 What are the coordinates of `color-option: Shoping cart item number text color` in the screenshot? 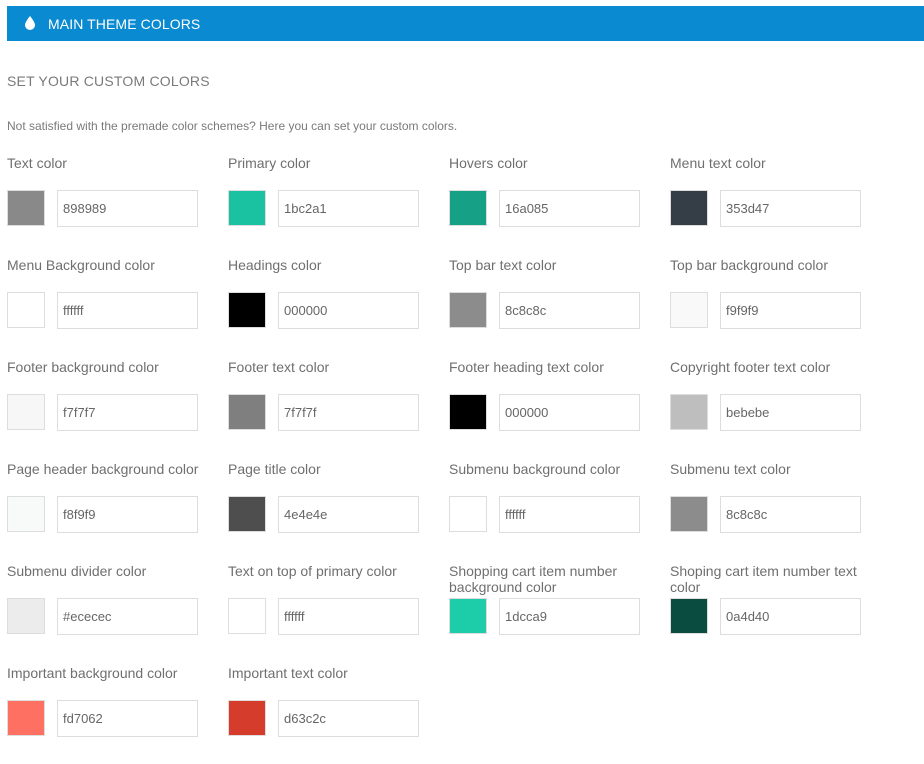 It's located at (780, 611).